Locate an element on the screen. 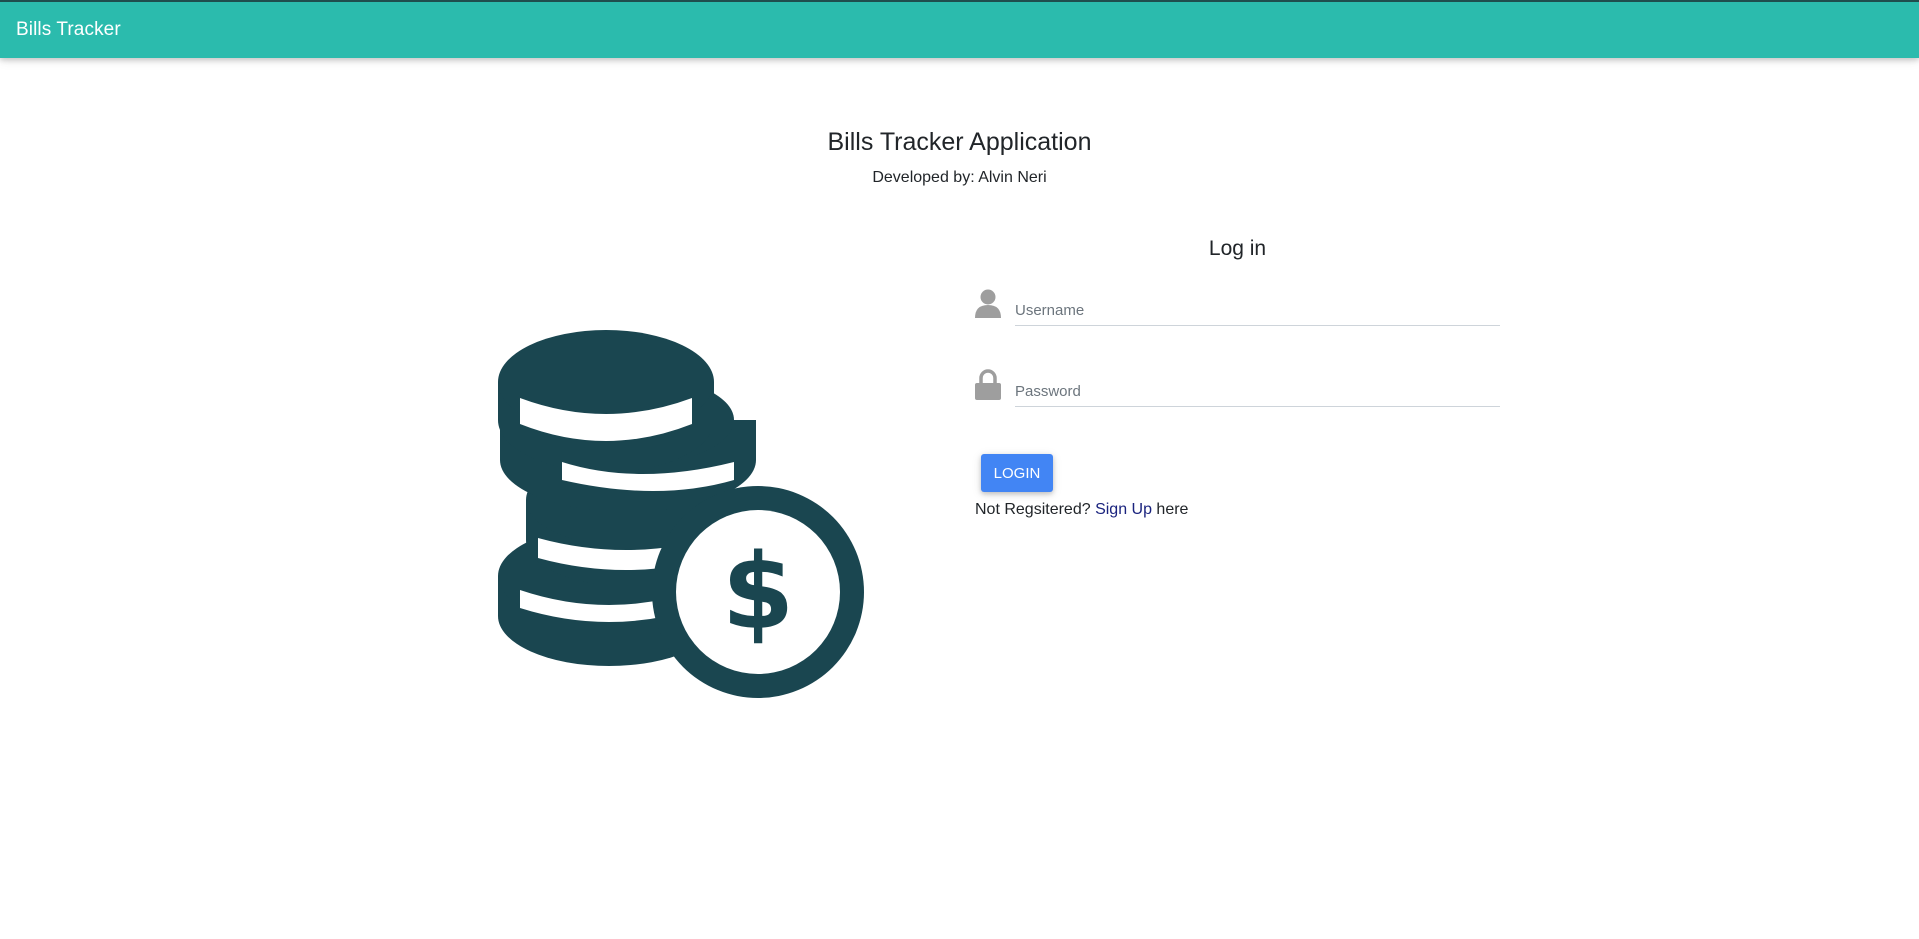 The height and width of the screenshot is (939, 1919). signup-prompt: Not Regsitered? Sign Up here is located at coordinates (1081, 510).